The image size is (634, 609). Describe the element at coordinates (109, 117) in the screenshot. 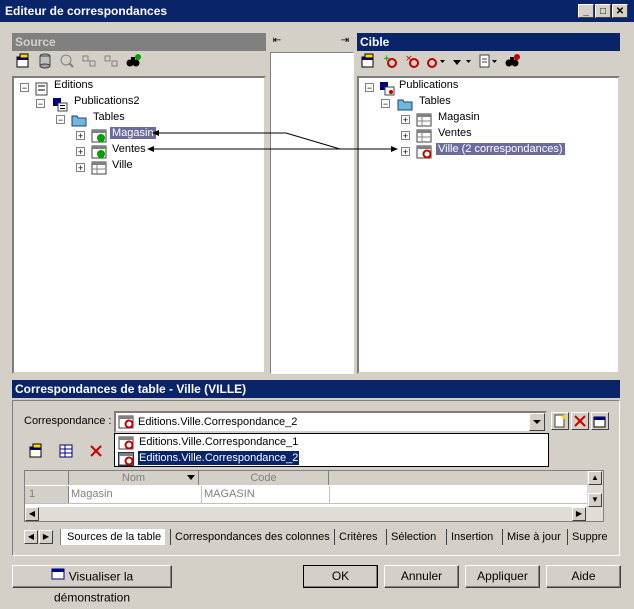

I see `source-tables-label: Tables` at that location.